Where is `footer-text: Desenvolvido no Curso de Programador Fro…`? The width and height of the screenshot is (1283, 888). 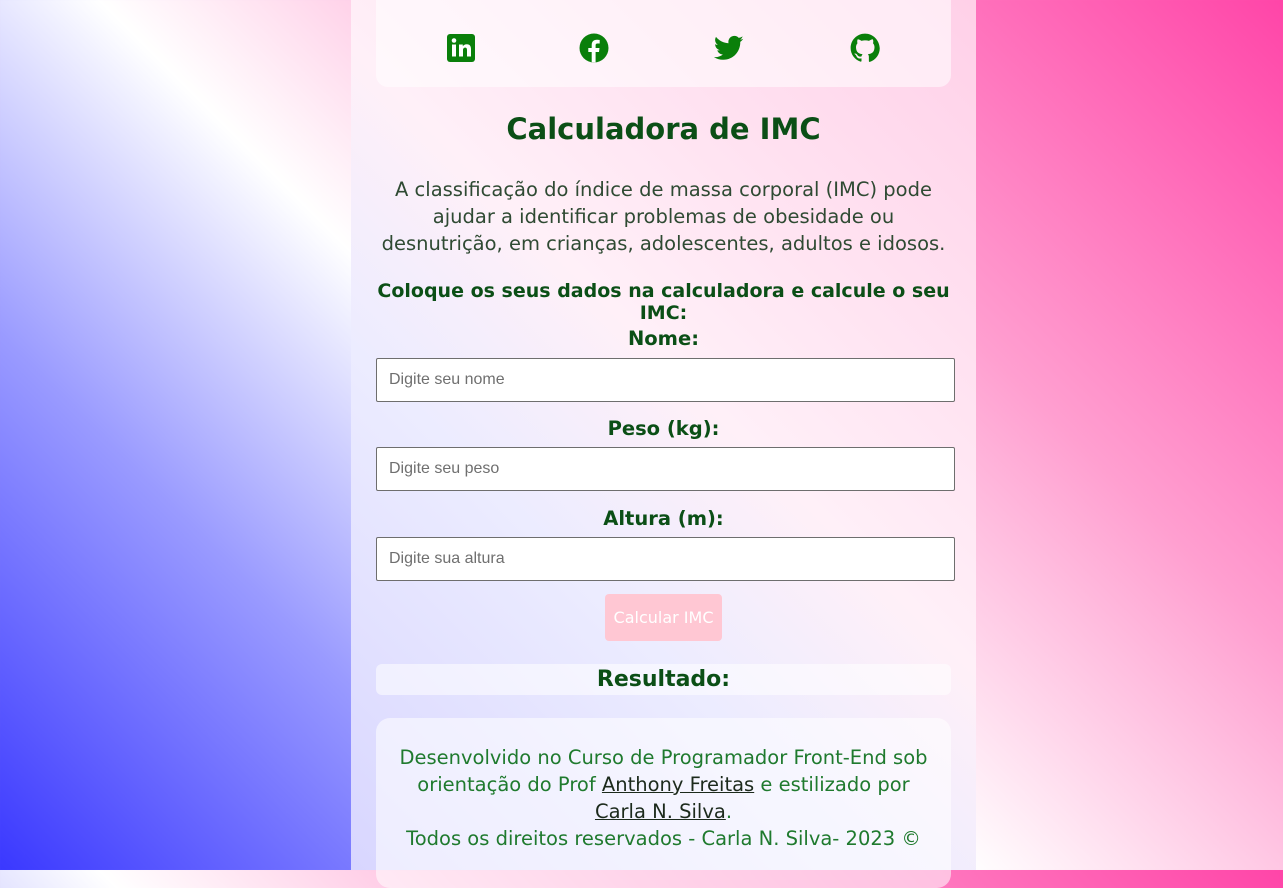
footer-text: Desenvolvido no Curso de Programador Fro… is located at coordinates (663, 798).